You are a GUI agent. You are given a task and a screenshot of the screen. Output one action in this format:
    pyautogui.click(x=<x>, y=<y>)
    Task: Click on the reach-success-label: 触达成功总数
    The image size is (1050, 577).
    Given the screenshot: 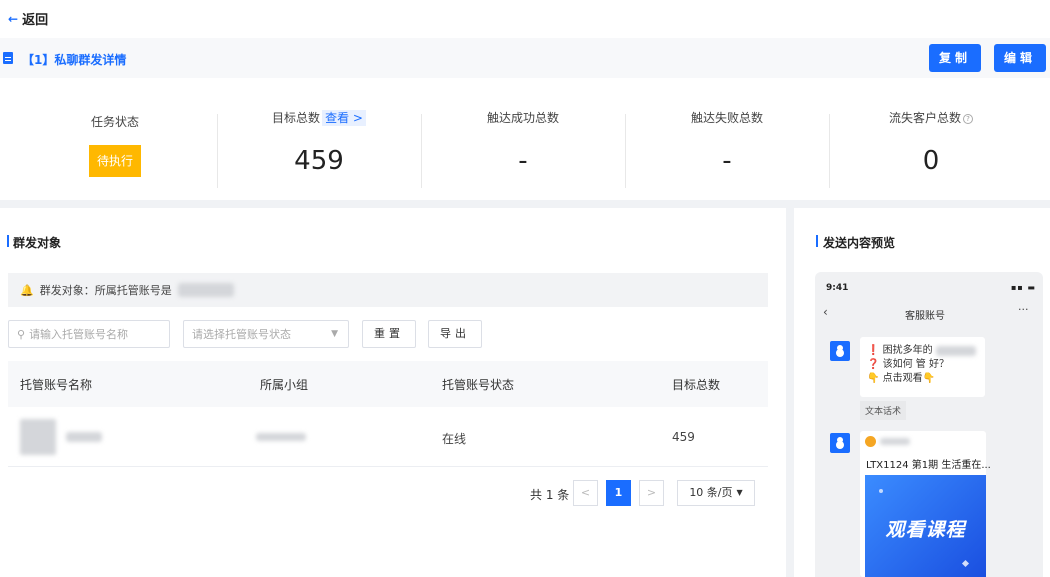 What is the action you would take?
    pyautogui.click(x=522, y=118)
    